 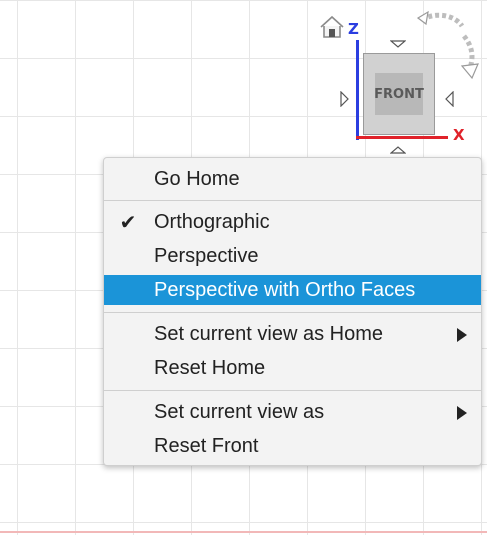 I want to click on viewcube: Z X FRONT, so click(x=393, y=85).